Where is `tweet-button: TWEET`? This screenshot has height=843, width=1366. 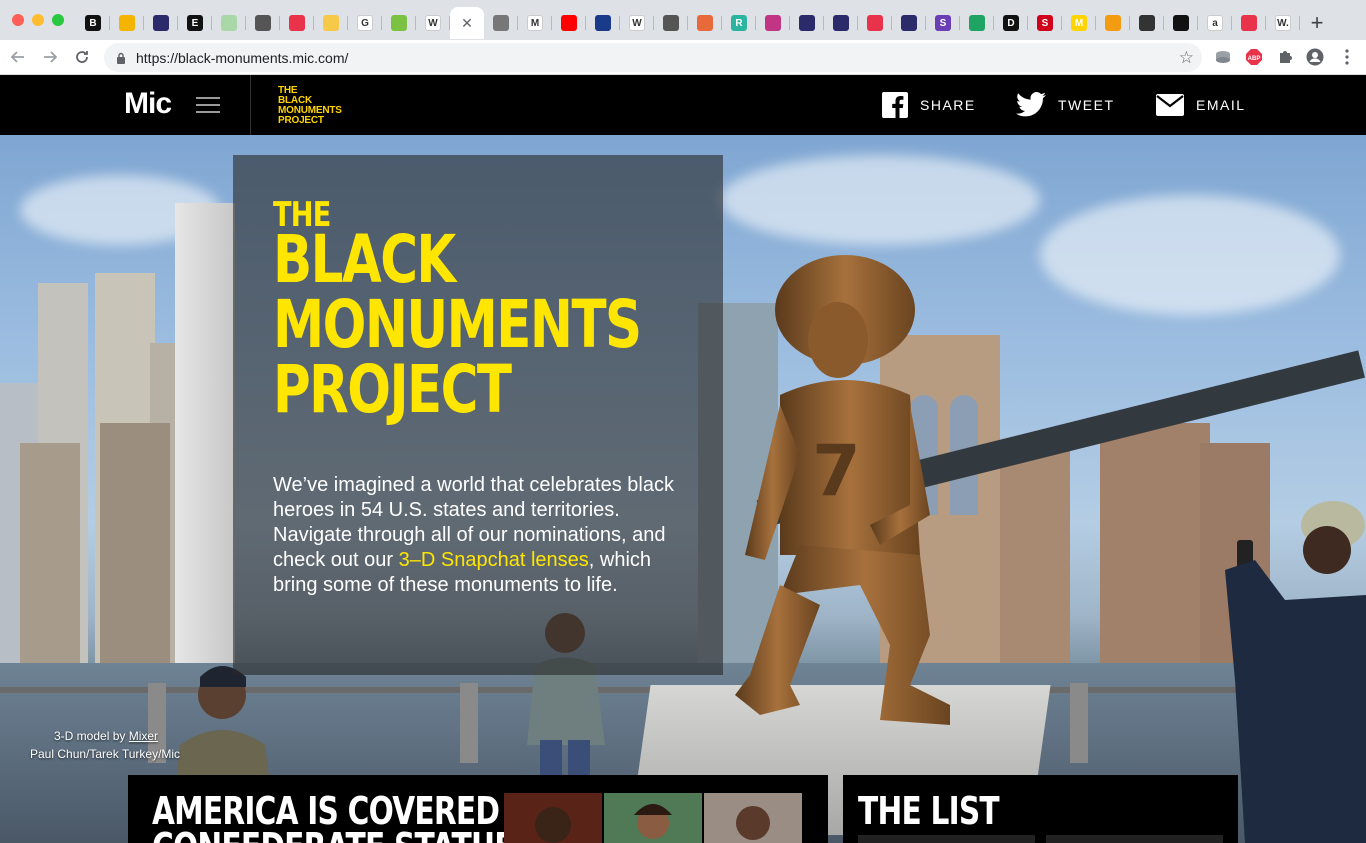
tweet-button: TWEET is located at coordinates (1065, 105).